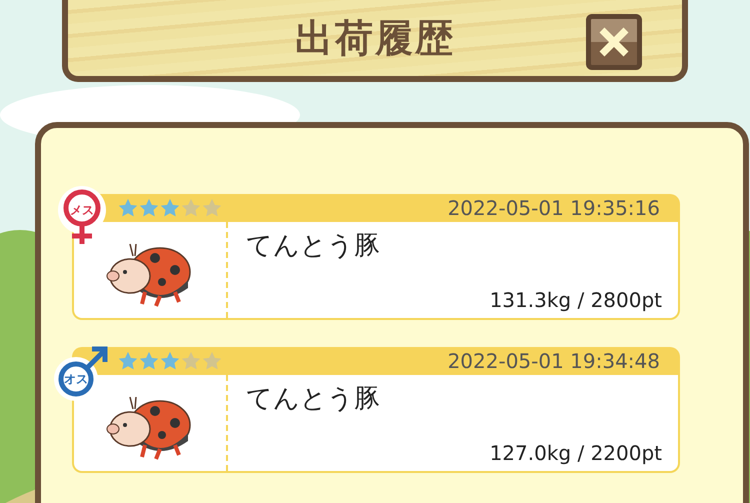 The height and width of the screenshot is (503, 750). I want to click on header-title: 出荷履歴, so click(375, 38).